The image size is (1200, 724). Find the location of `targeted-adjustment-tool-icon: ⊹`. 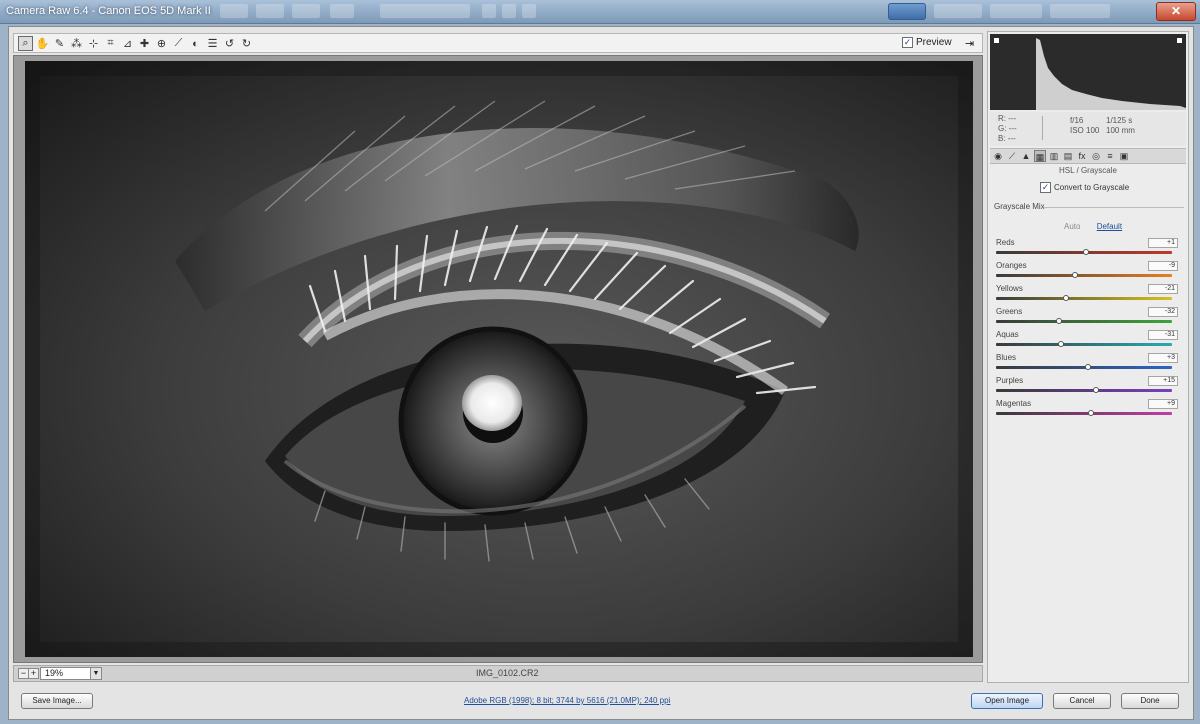

targeted-adjustment-tool-icon: ⊹ is located at coordinates (93, 43).